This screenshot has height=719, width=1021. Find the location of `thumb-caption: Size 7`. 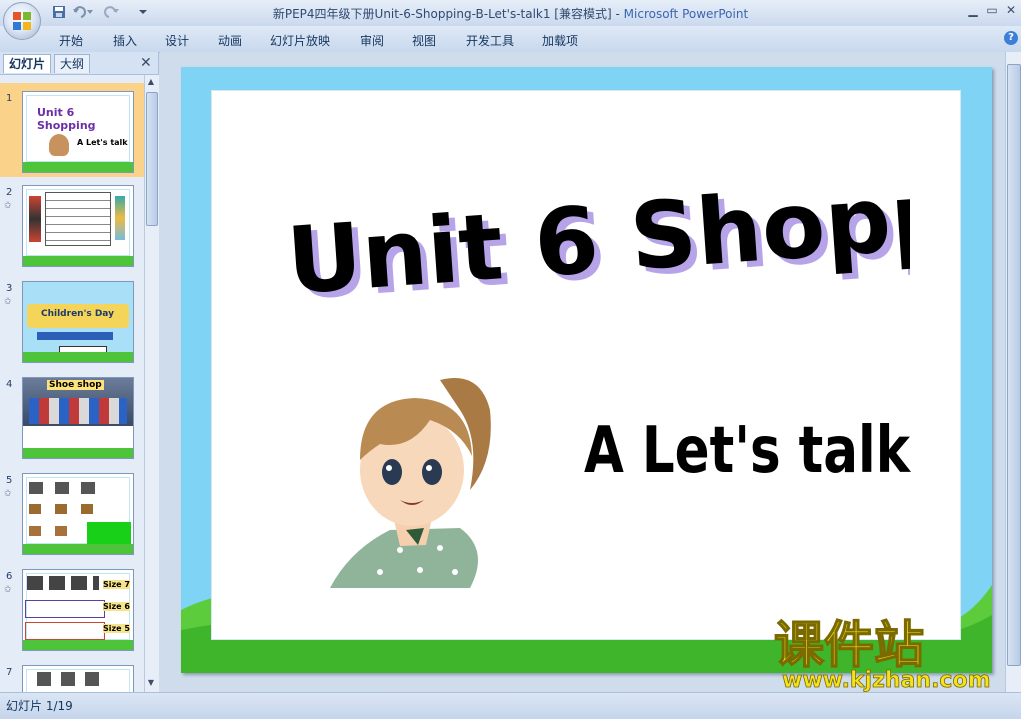

thumb-caption: Size 7 is located at coordinates (116, 584).